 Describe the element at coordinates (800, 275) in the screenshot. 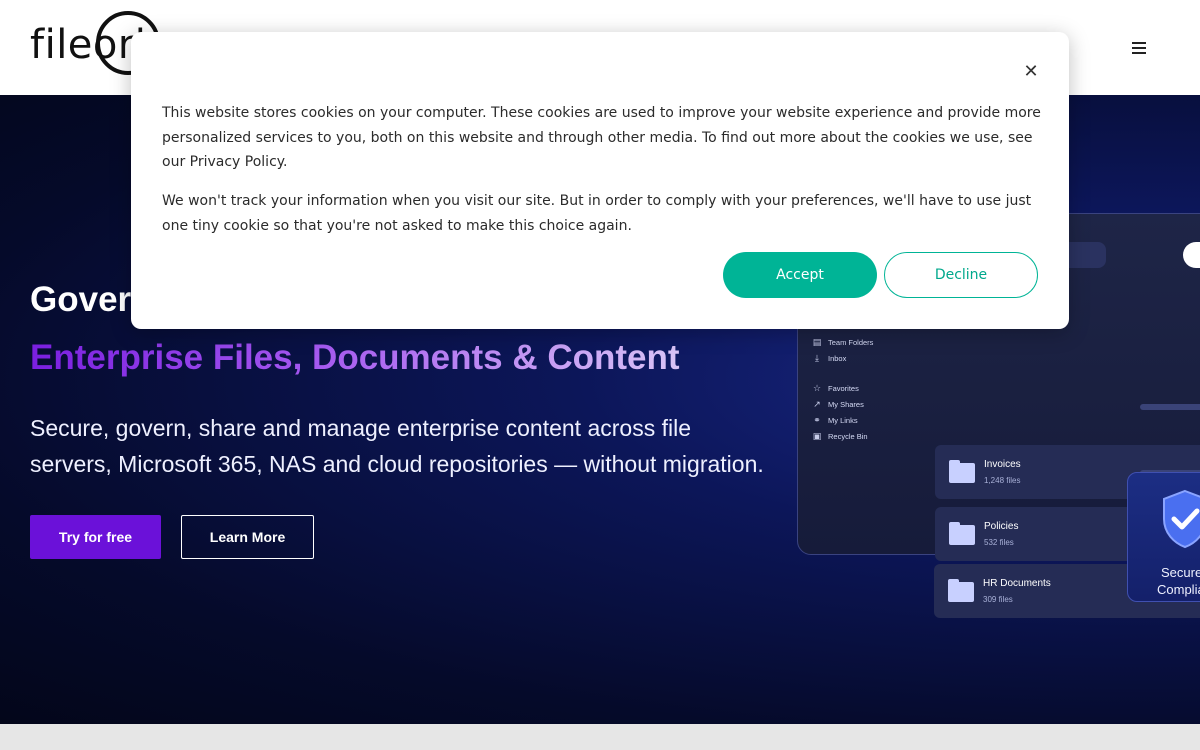

I see `accept-button: Accept` at that location.